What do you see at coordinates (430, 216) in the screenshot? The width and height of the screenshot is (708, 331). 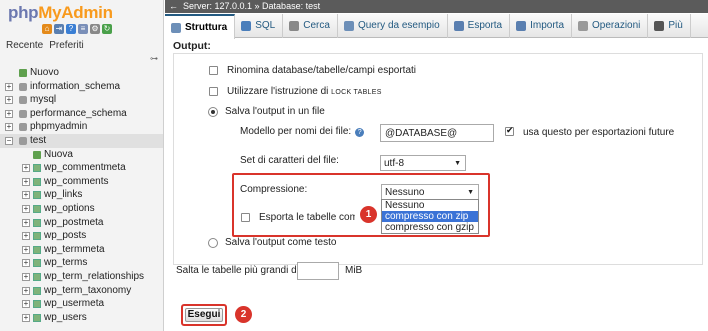 I see `compression-option: compresso con zip` at bounding box center [430, 216].